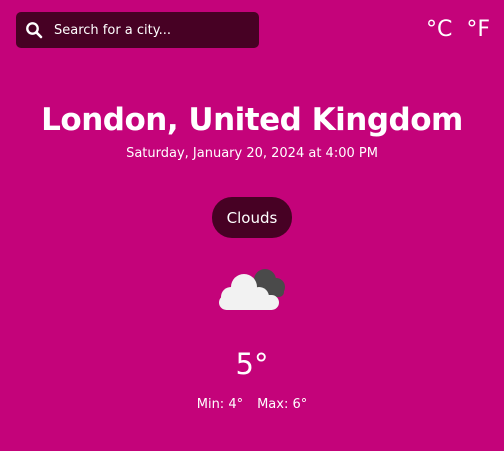 This screenshot has height=451, width=504. What do you see at coordinates (478, 30) in the screenshot?
I see `fahrenheit-button: °F` at bounding box center [478, 30].